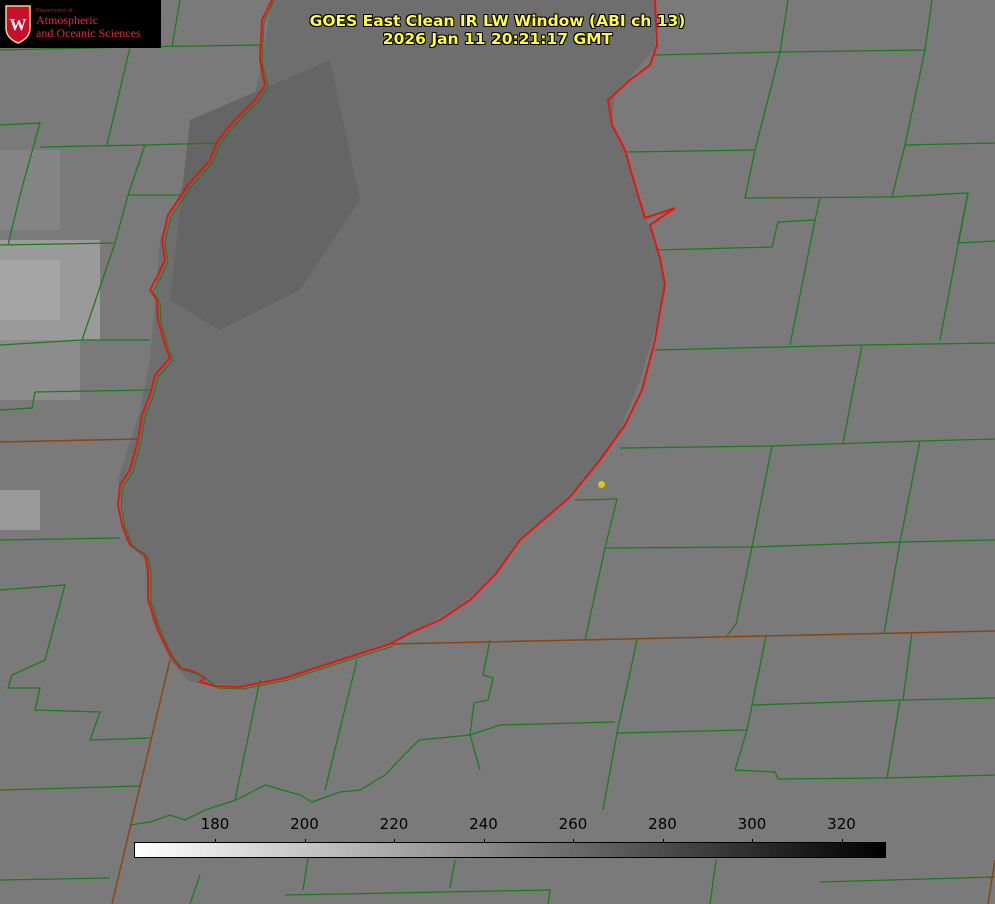 Image resolution: width=995 pixels, height=904 pixels. What do you see at coordinates (662, 824) in the screenshot?
I see `colorbar-tick-label: 280` at bounding box center [662, 824].